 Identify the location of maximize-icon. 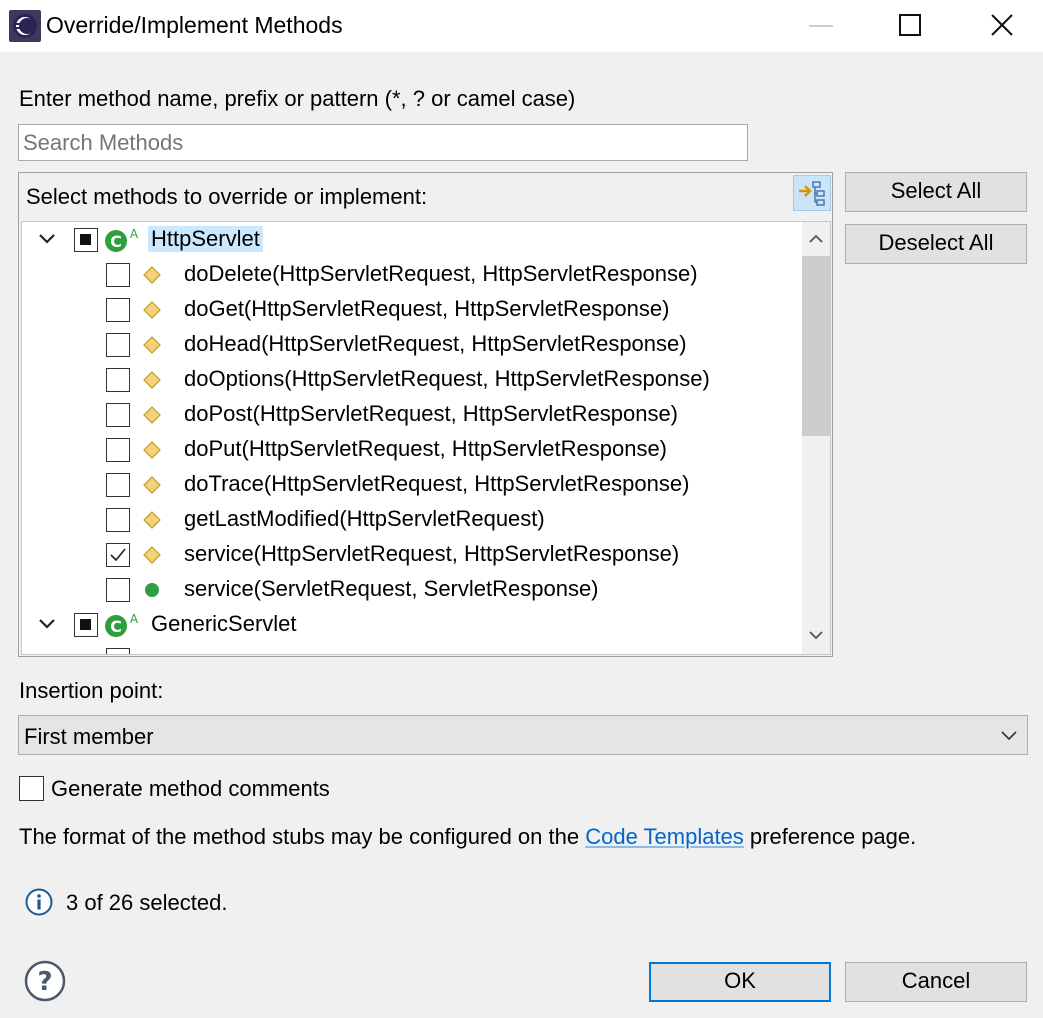
(910, 25).